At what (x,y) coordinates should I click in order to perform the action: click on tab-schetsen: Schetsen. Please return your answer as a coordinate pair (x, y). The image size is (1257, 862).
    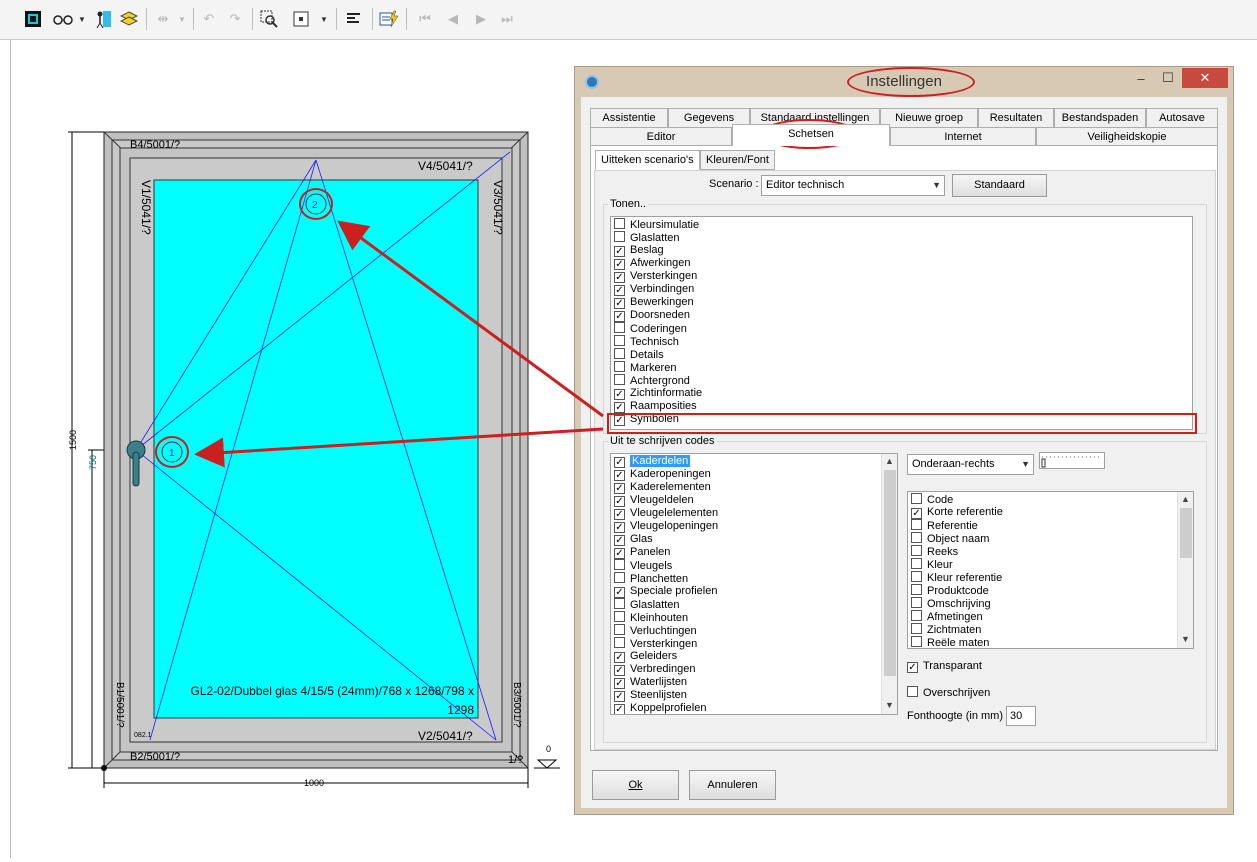
    Looking at the image, I should click on (811, 135).